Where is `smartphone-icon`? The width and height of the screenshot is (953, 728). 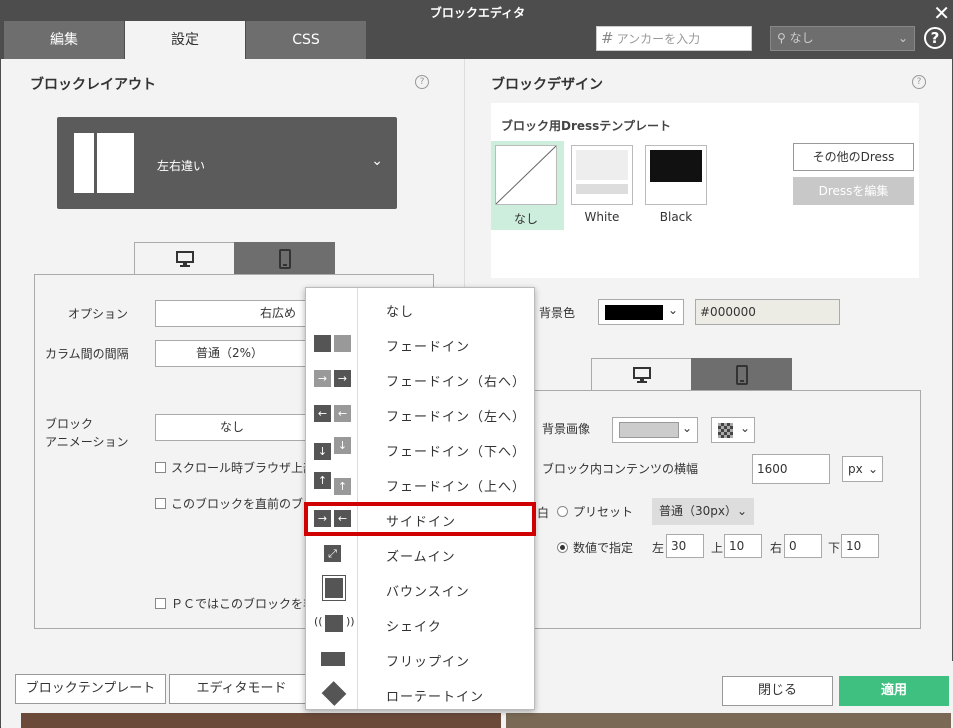
smartphone-icon is located at coordinates (741, 375).